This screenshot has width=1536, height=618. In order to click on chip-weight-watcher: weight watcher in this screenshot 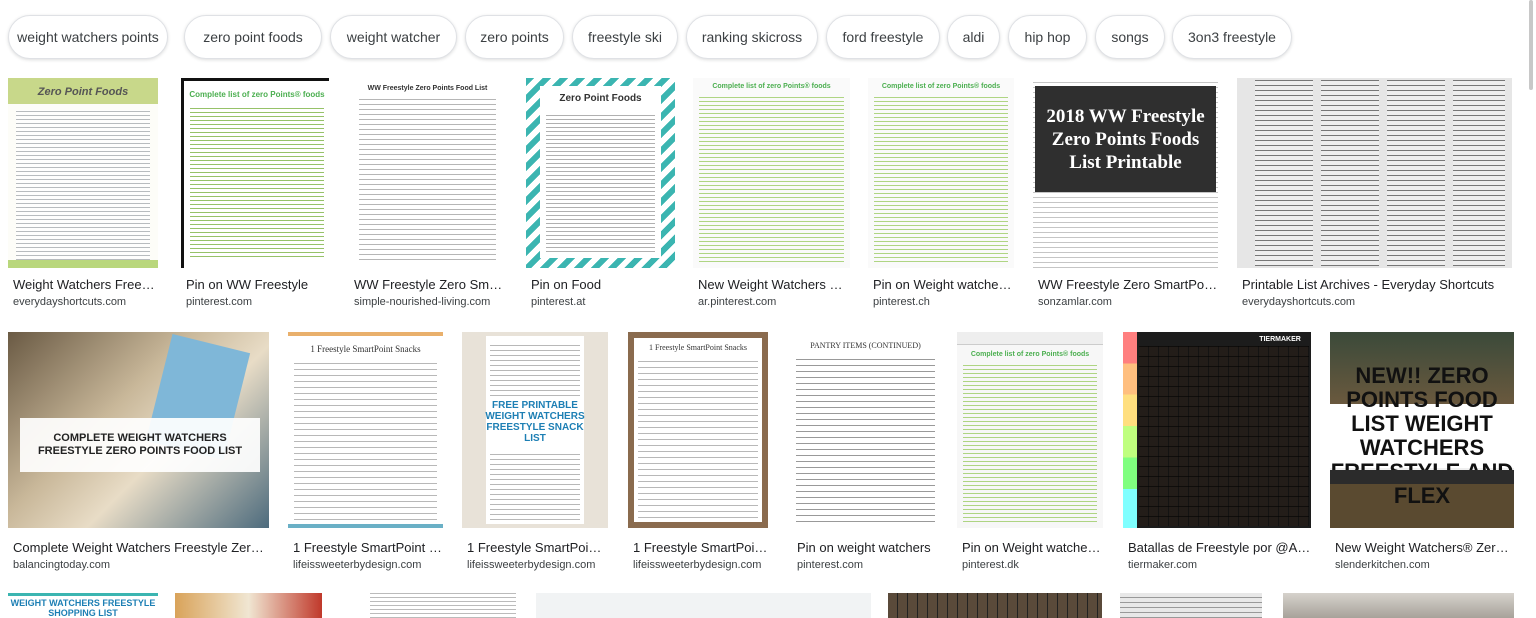, I will do `click(393, 37)`.